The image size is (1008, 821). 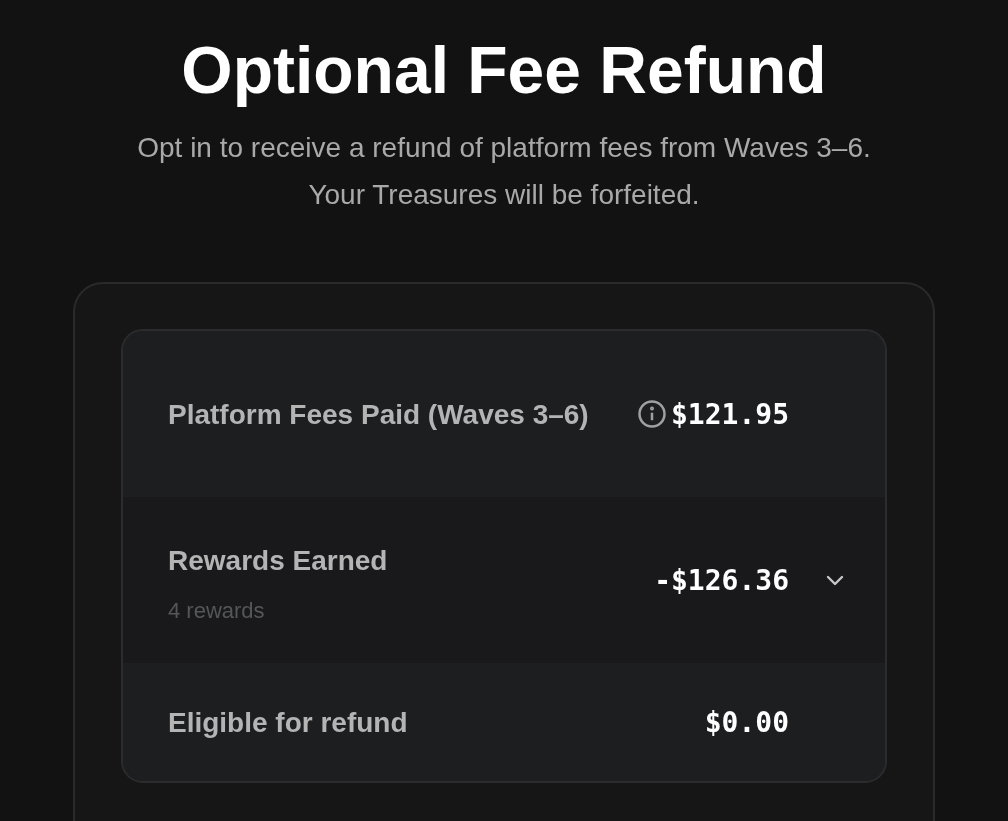 I want to click on info-icon, so click(x=652, y=414).